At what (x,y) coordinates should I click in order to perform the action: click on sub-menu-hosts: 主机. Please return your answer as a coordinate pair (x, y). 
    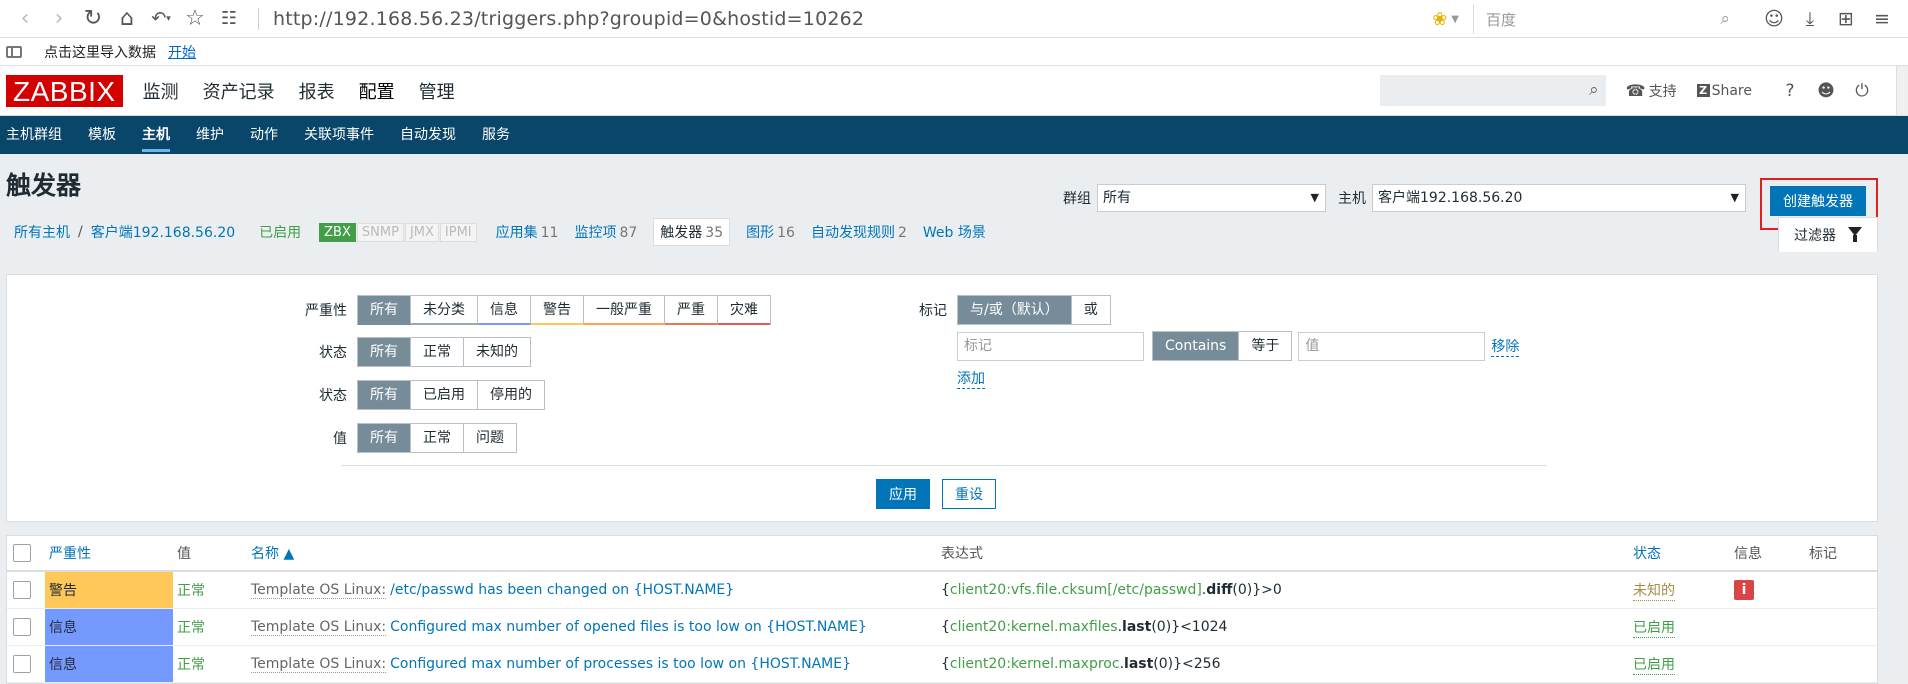
    Looking at the image, I should click on (156, 135).